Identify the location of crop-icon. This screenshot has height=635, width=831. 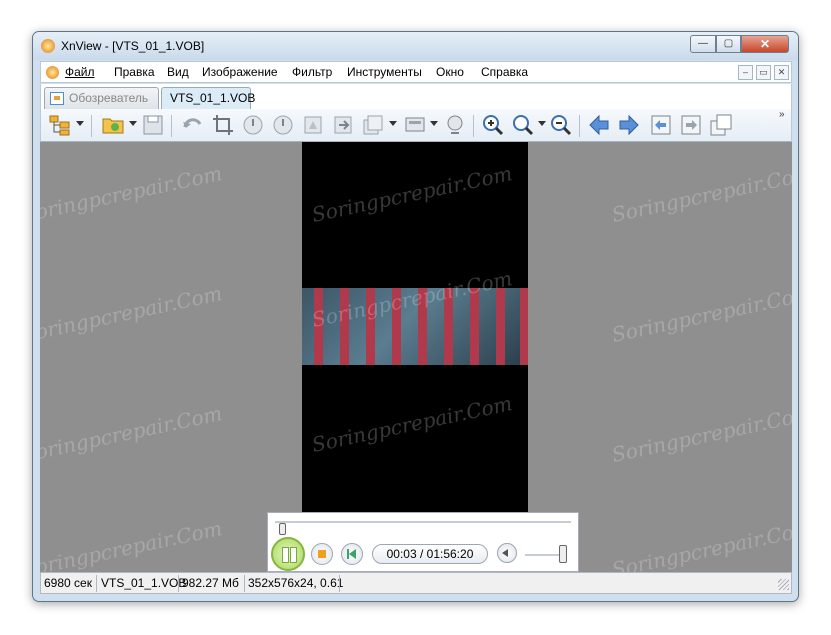
(223, 125).